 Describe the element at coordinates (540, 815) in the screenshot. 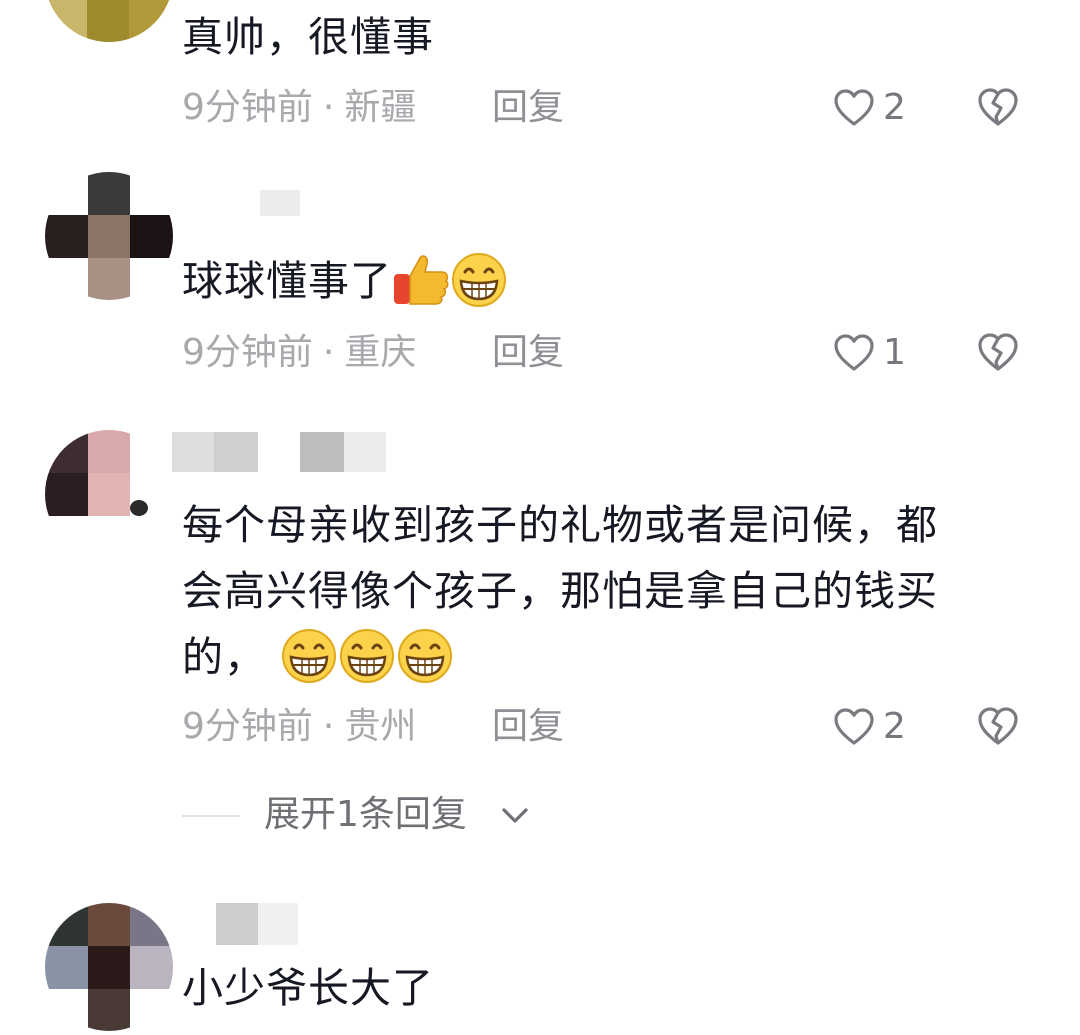

I see `expand-replies-button: 展开1条回复` at that location.